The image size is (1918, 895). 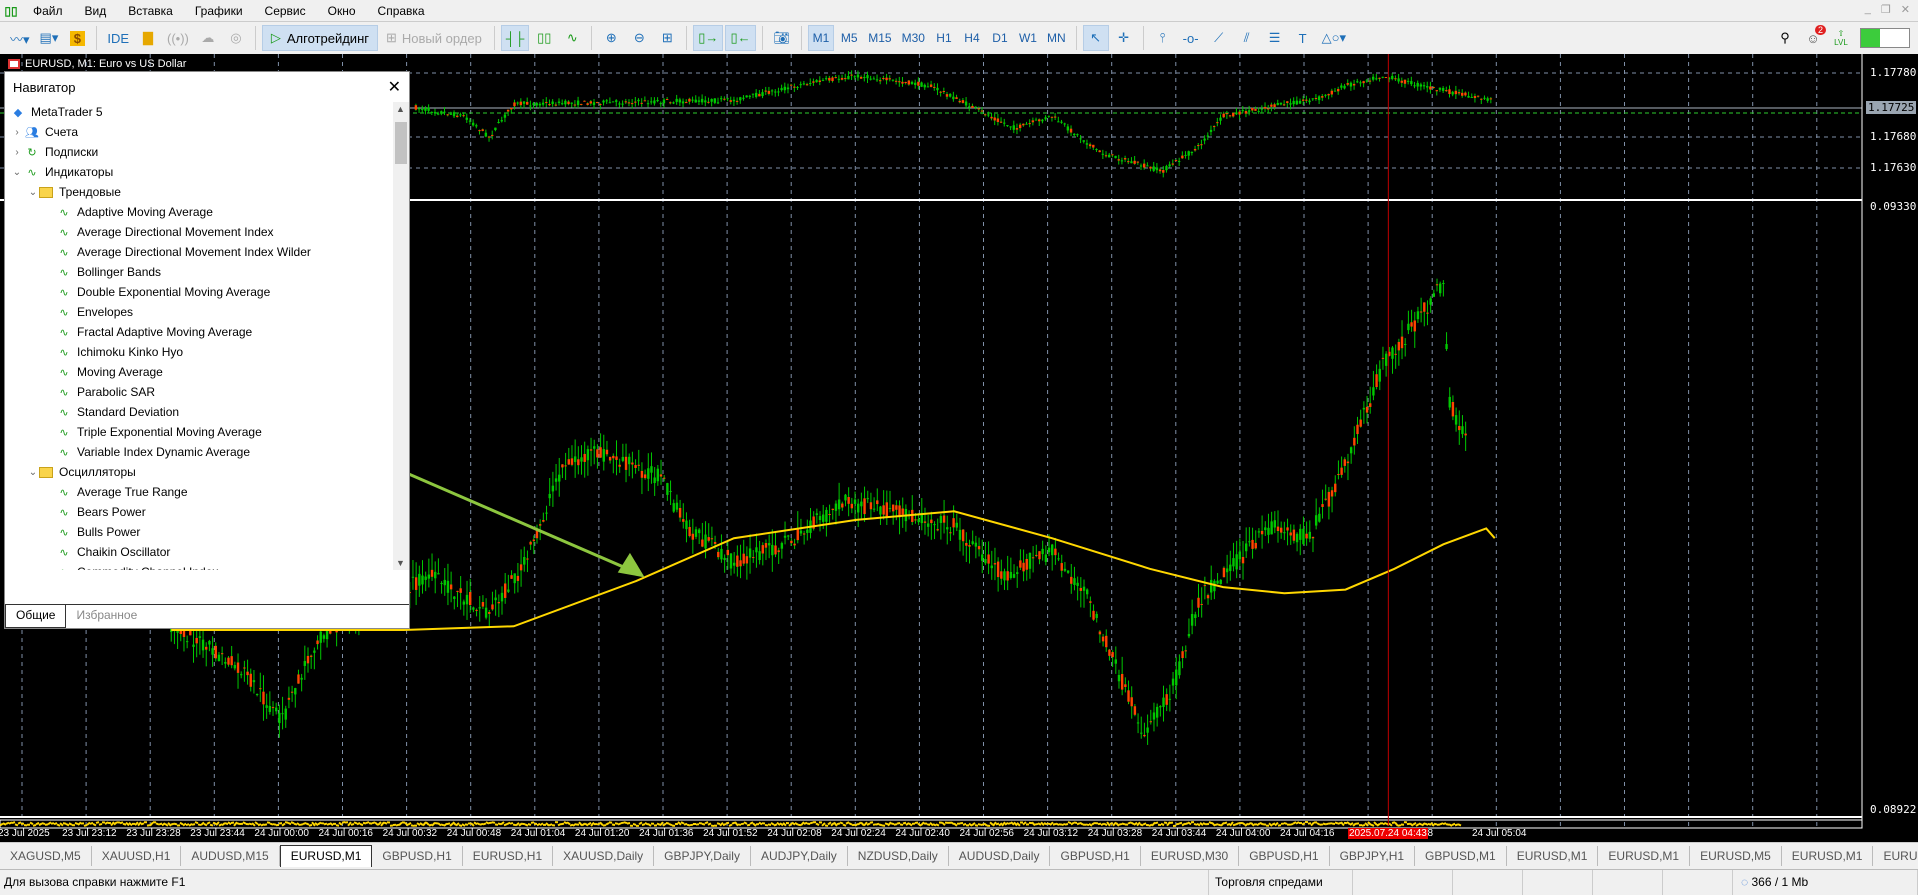 What do you see at coordinates (508, 856) in the screenshot?
I see `chart-tab: EURUSD,H1` at bounding box center [508, 856].